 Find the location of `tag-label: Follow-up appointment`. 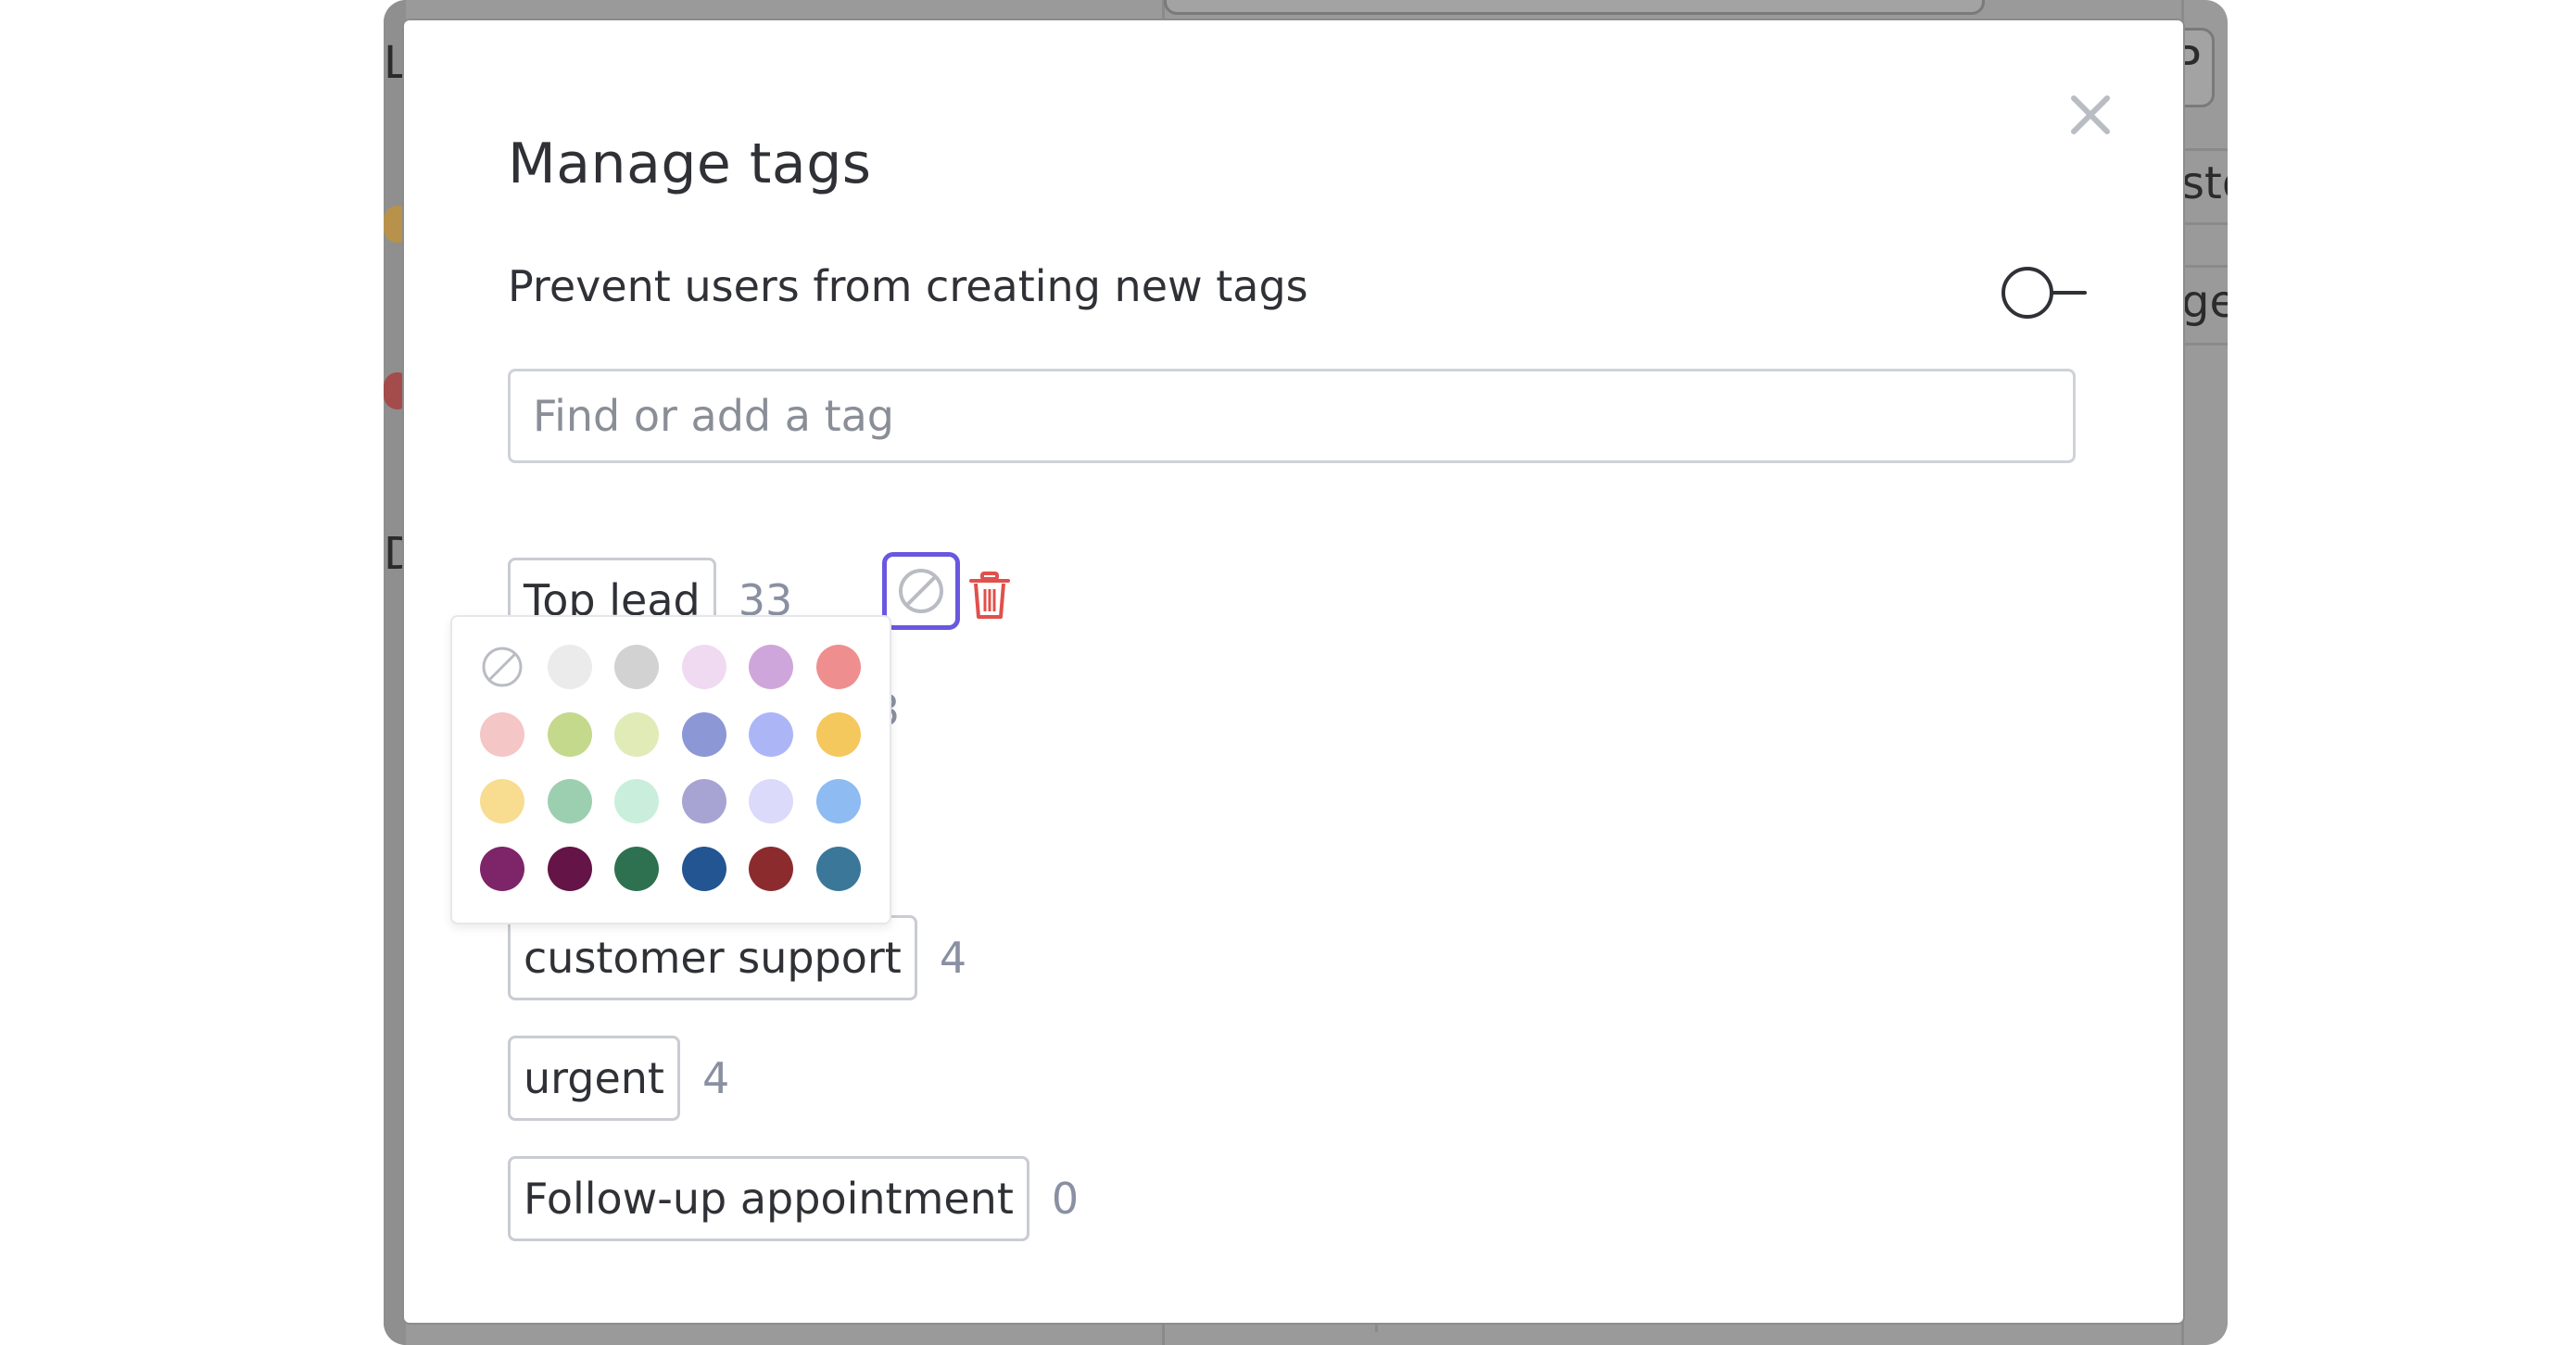

tag-label: Follow-up appointment is located at coordinates (769, 1199).